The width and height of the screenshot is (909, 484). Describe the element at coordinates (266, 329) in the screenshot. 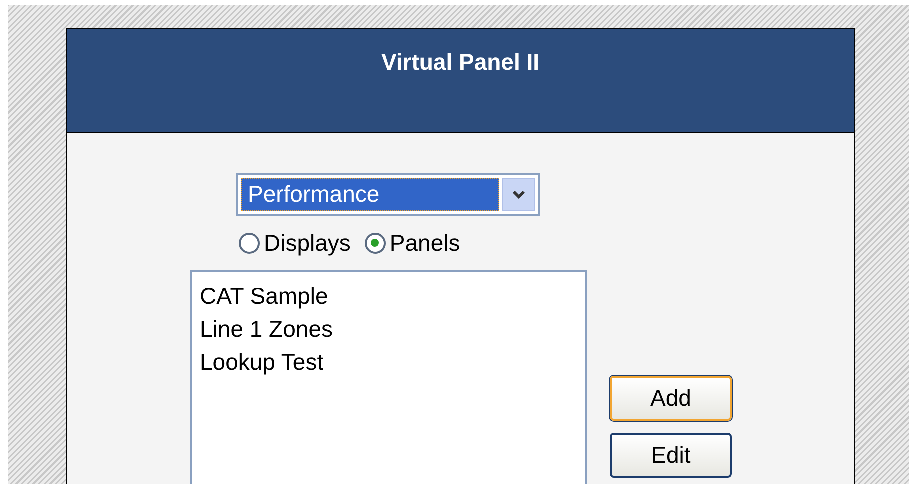

I see `list-item: Line 1 Zones` at that location.